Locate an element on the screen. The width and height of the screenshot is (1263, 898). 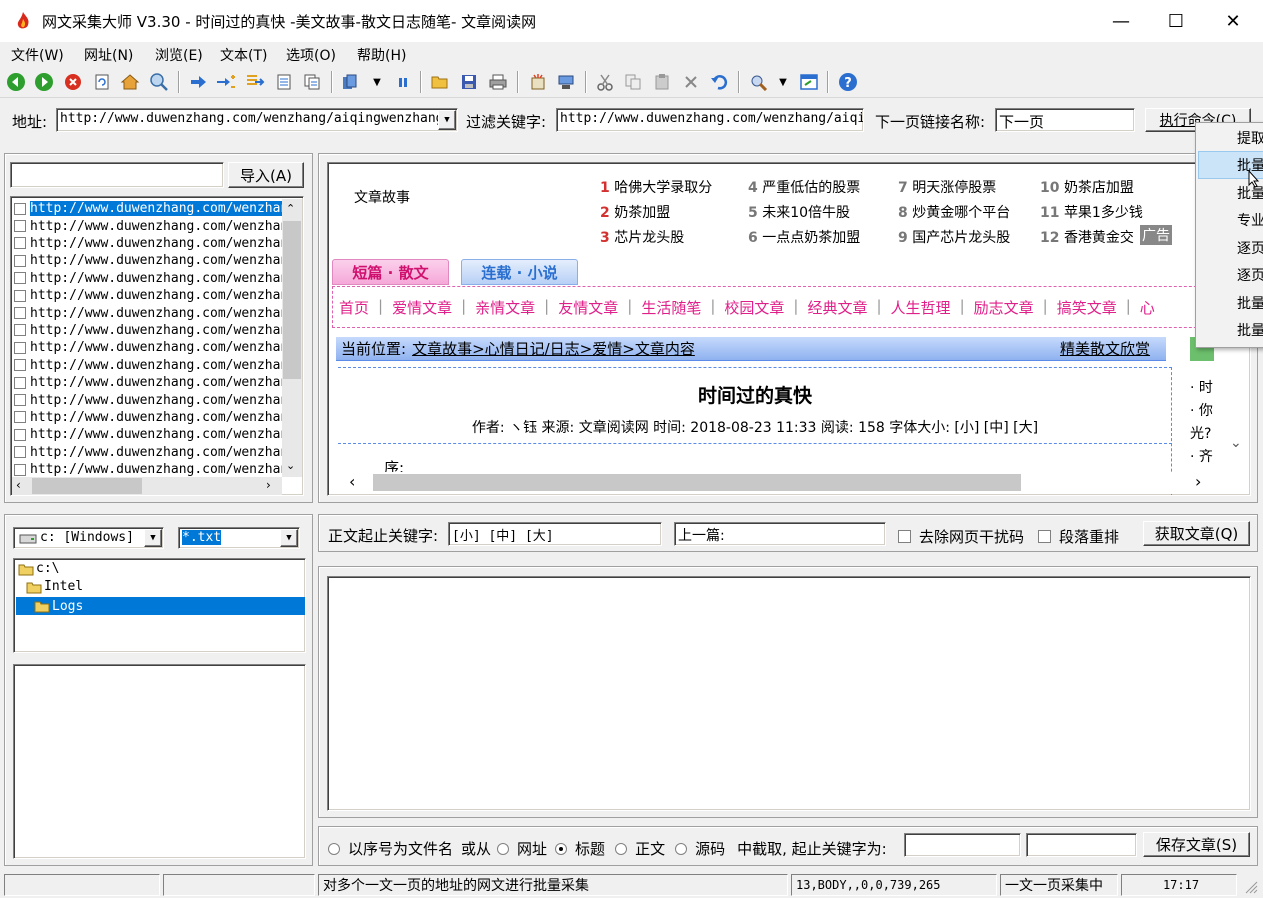
cut-icon is located at coordinates (605, 82).